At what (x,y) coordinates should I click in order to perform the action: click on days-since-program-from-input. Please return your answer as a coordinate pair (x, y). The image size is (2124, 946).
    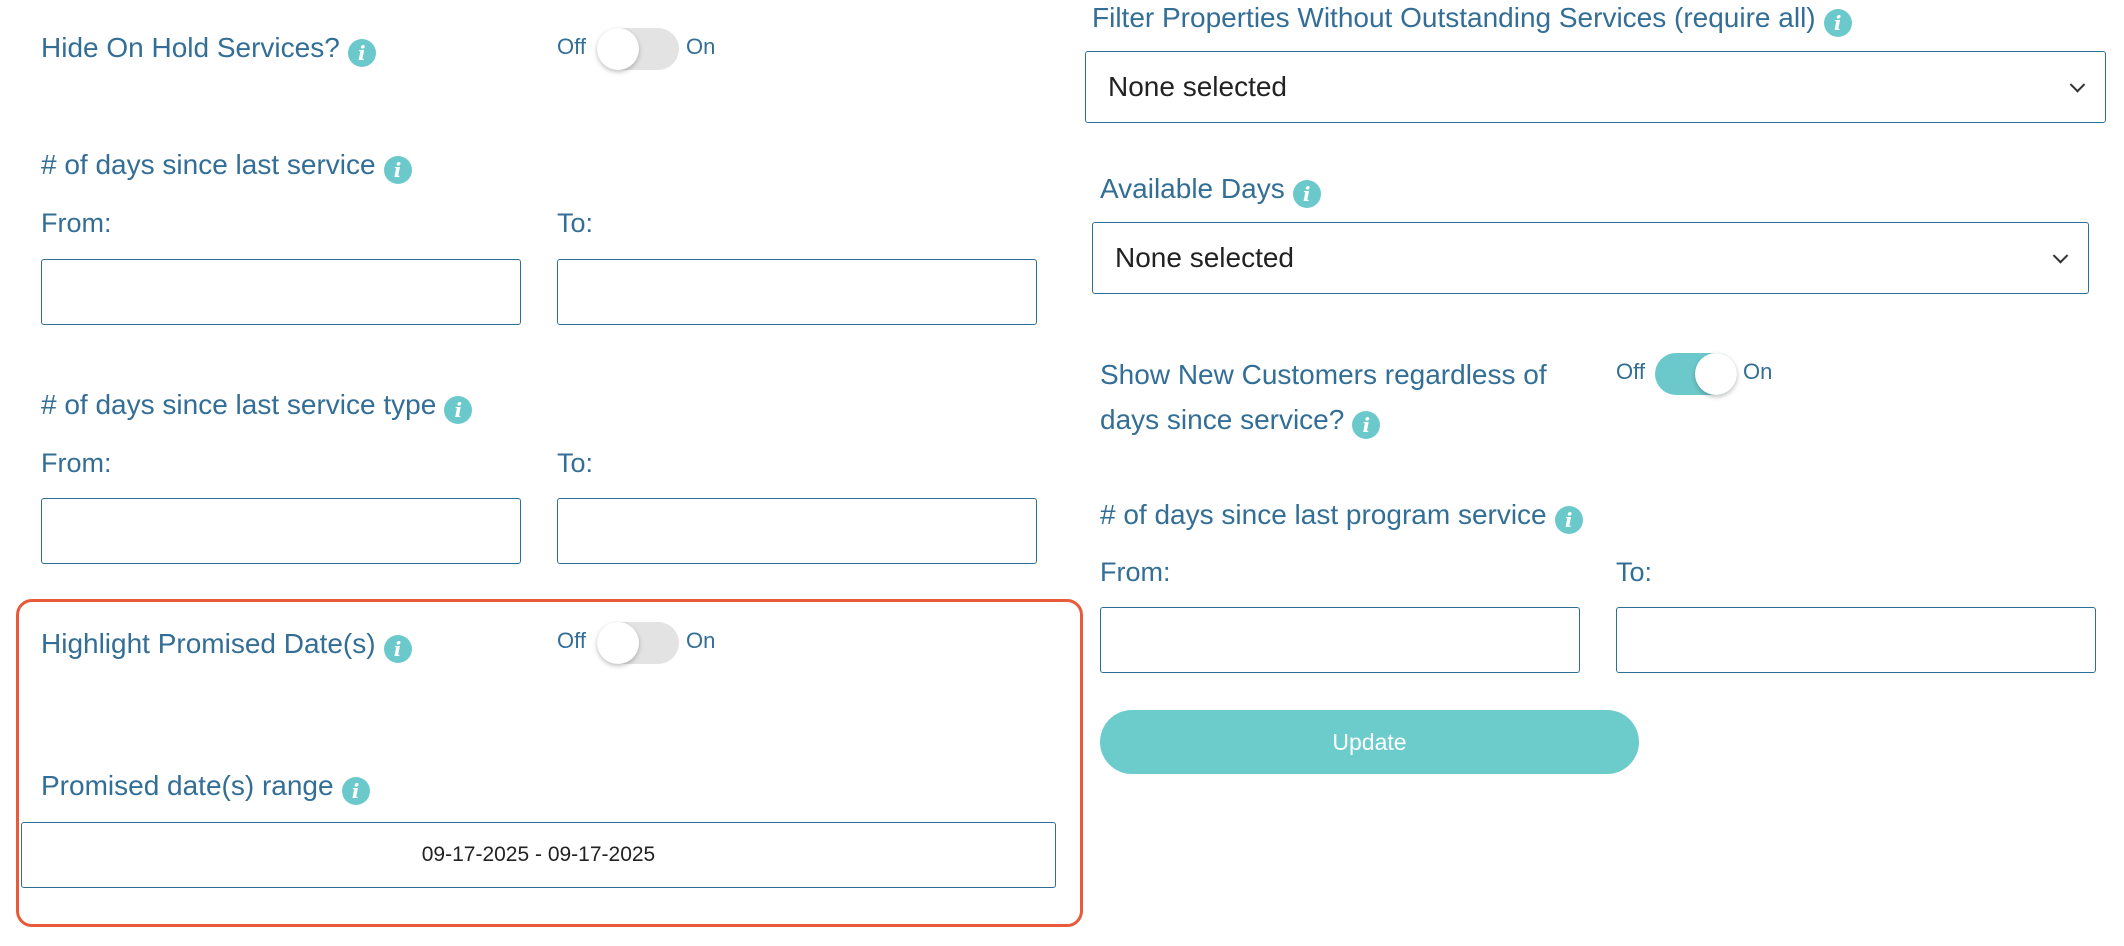
    Looking at the image, I should click on (1340, 640).